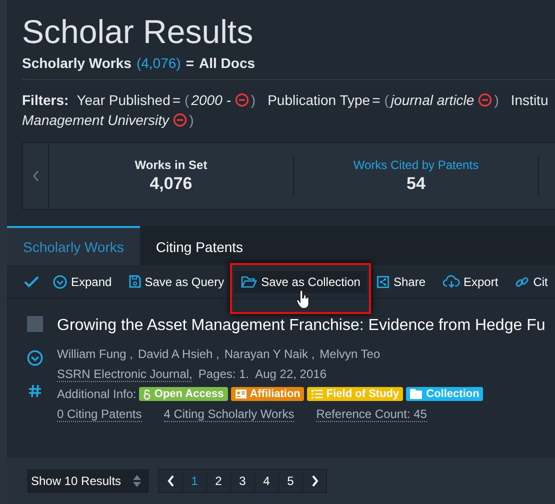 Image resolution: width=555 pixels, height=504 pixels. I want to click on hash-icon, so click(35, 391).